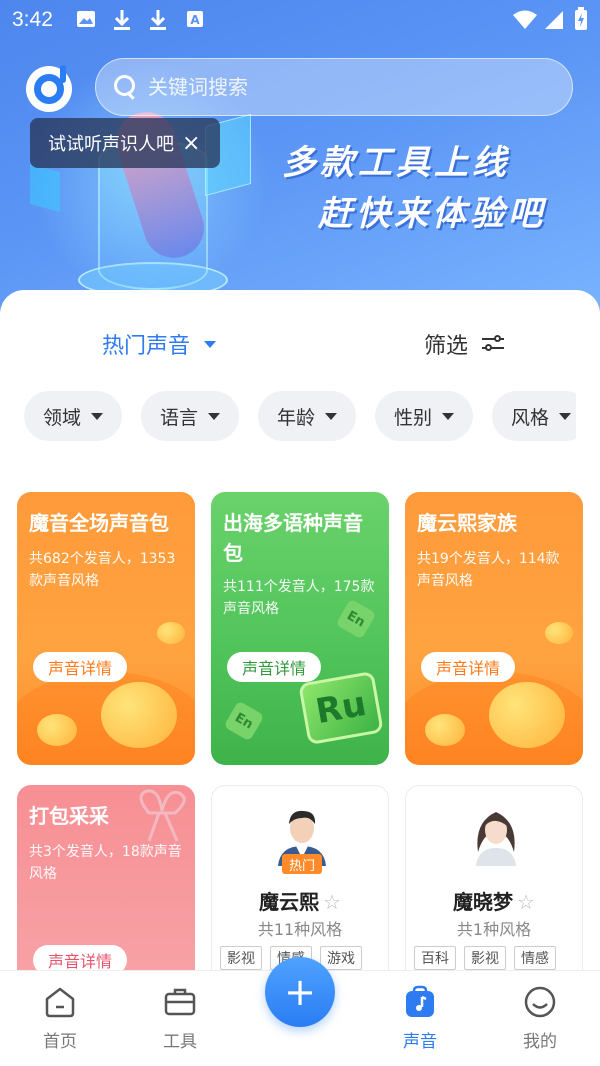 This screenshot has height=1066, width=600. I want to click on tooltip-voice-recognition: 试试听声识人吧 ×, so click(125, 143).